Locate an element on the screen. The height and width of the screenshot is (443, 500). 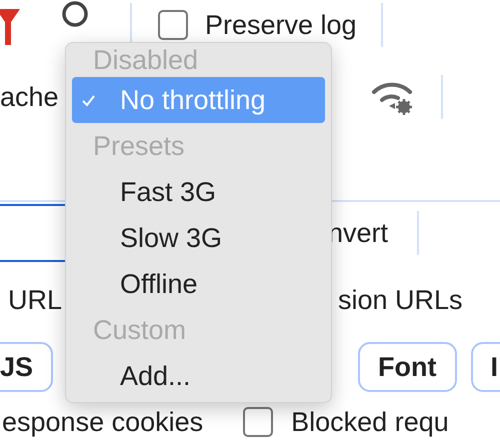
menu-item: Fast 3G is located at coordinates (198, 192).